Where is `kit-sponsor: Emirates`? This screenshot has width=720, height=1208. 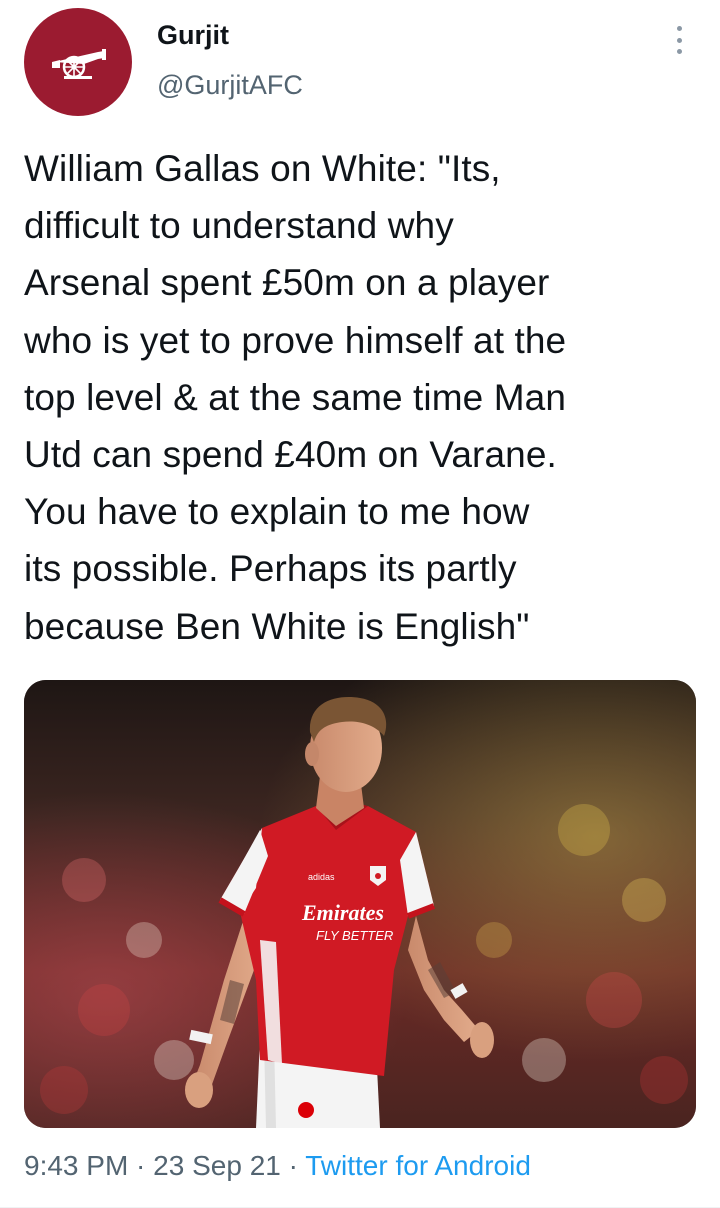
kit-sponsor: Emirates is located at coordinates (342, 912).